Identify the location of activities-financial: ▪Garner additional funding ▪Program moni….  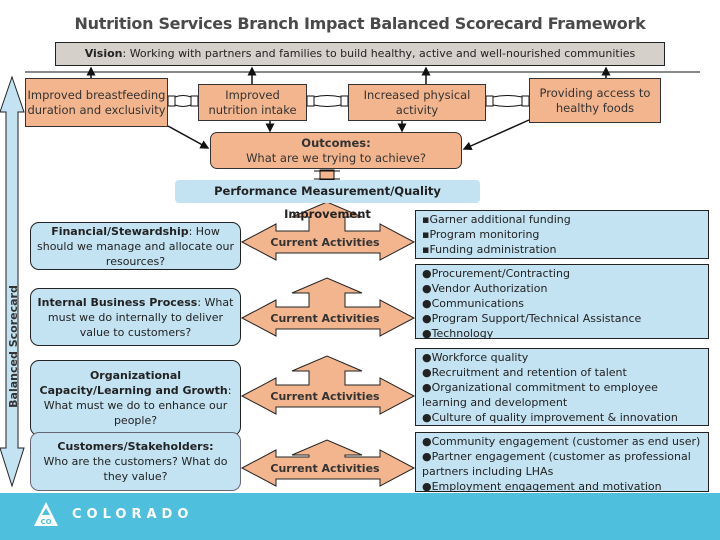
(562, 234).